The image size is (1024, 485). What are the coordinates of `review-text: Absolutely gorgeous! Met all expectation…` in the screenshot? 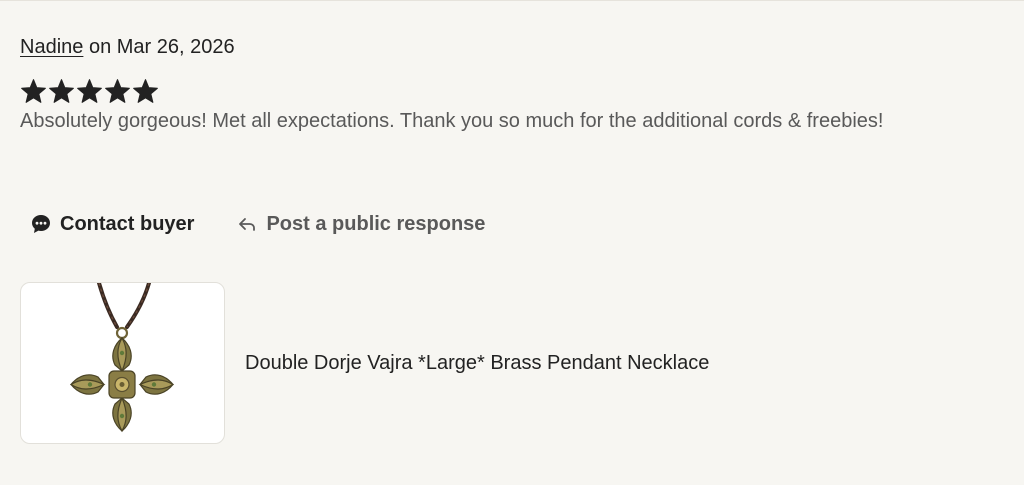 It's located at (452, 121).